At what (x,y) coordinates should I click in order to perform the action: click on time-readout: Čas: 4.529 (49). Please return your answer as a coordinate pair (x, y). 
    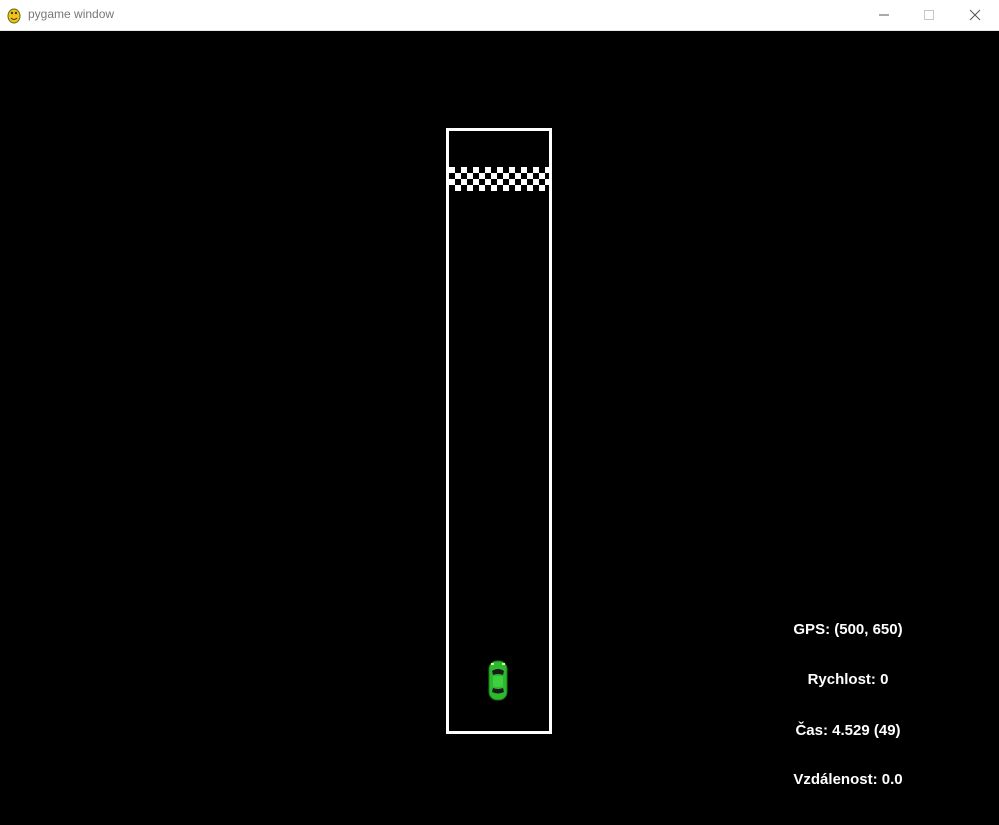
    Looking at the image, I should click on (848, 730).